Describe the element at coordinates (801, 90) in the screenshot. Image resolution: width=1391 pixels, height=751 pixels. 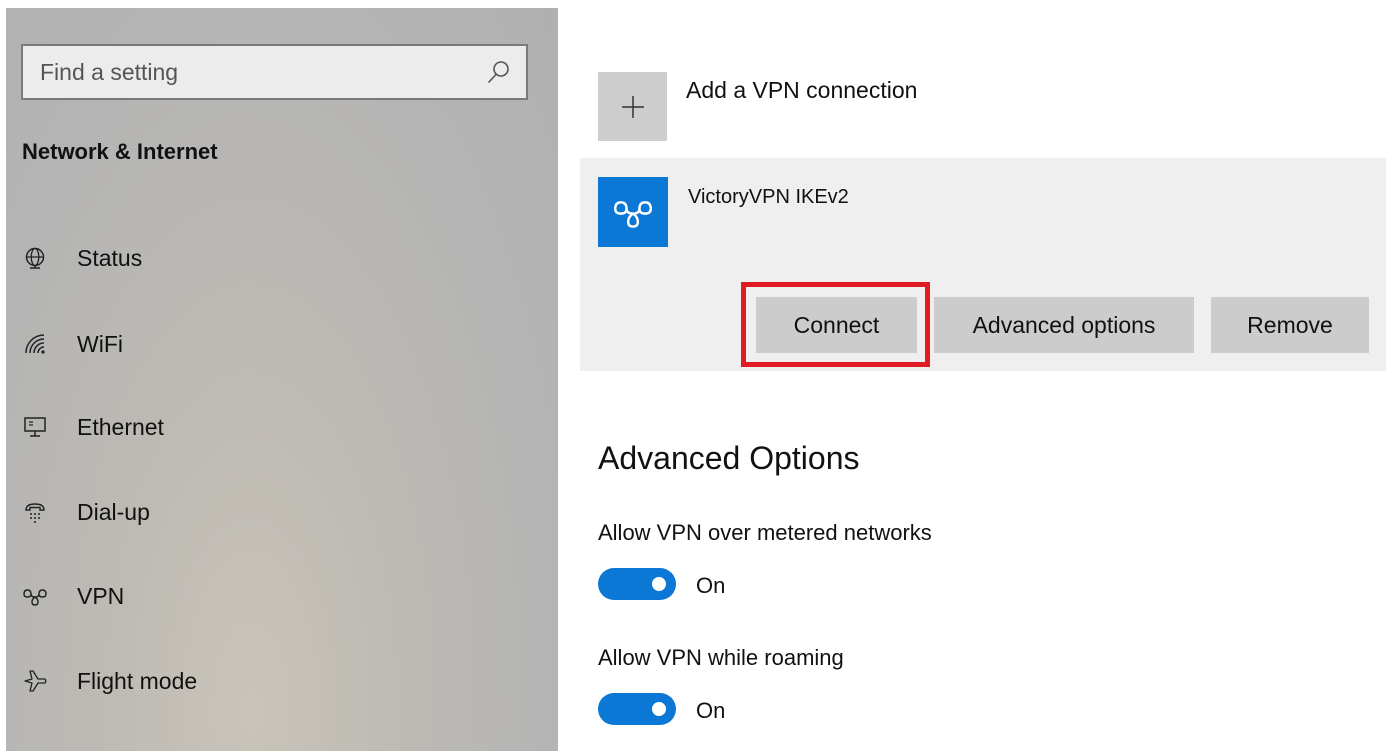
I see `add-vpn-label: Add a VPN connection` at that location.